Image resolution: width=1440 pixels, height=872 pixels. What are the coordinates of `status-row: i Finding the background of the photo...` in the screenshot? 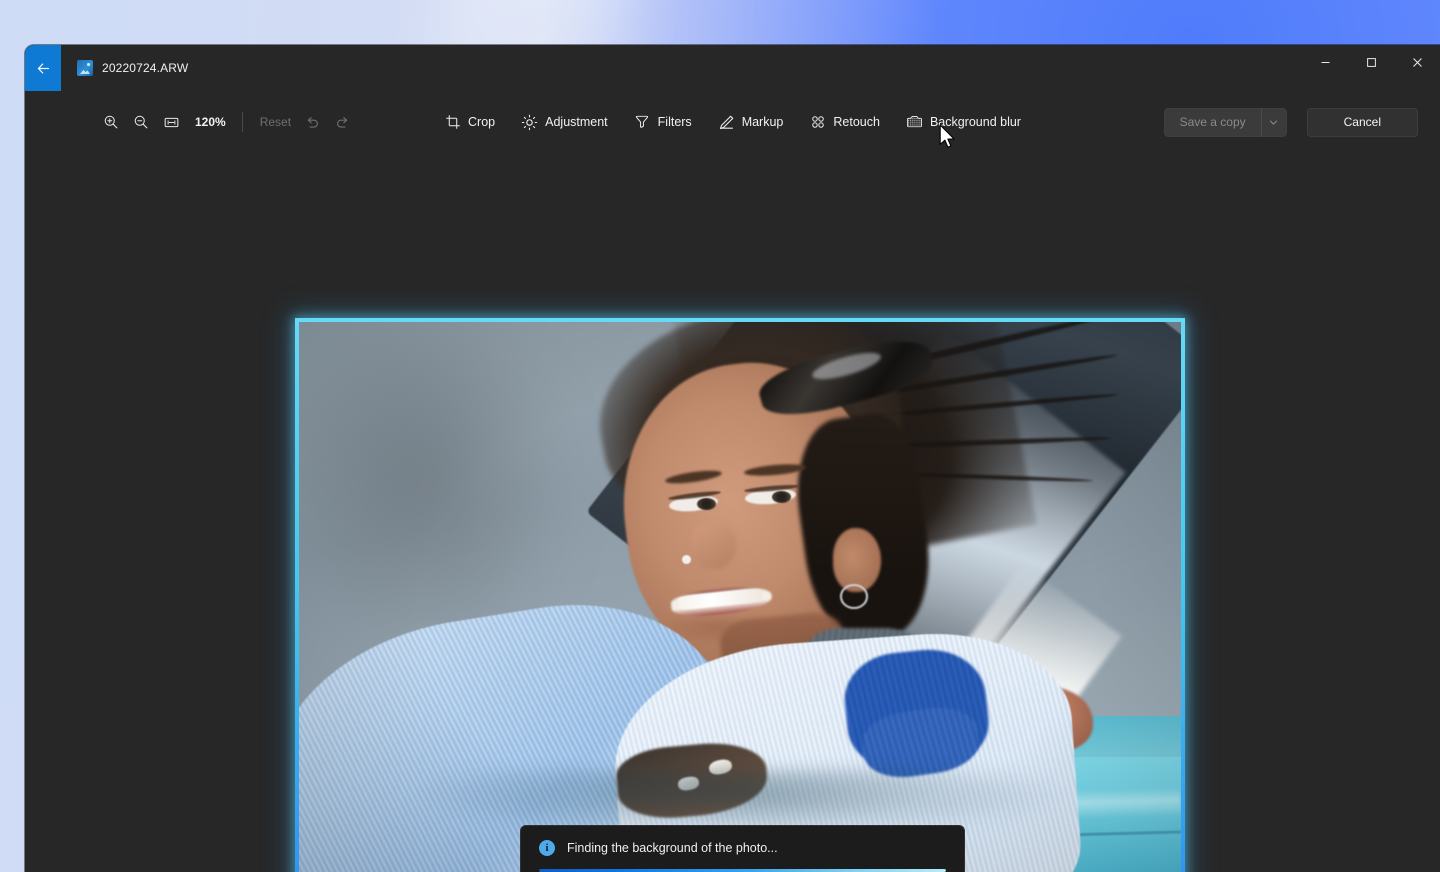 It's located at (742, 848).